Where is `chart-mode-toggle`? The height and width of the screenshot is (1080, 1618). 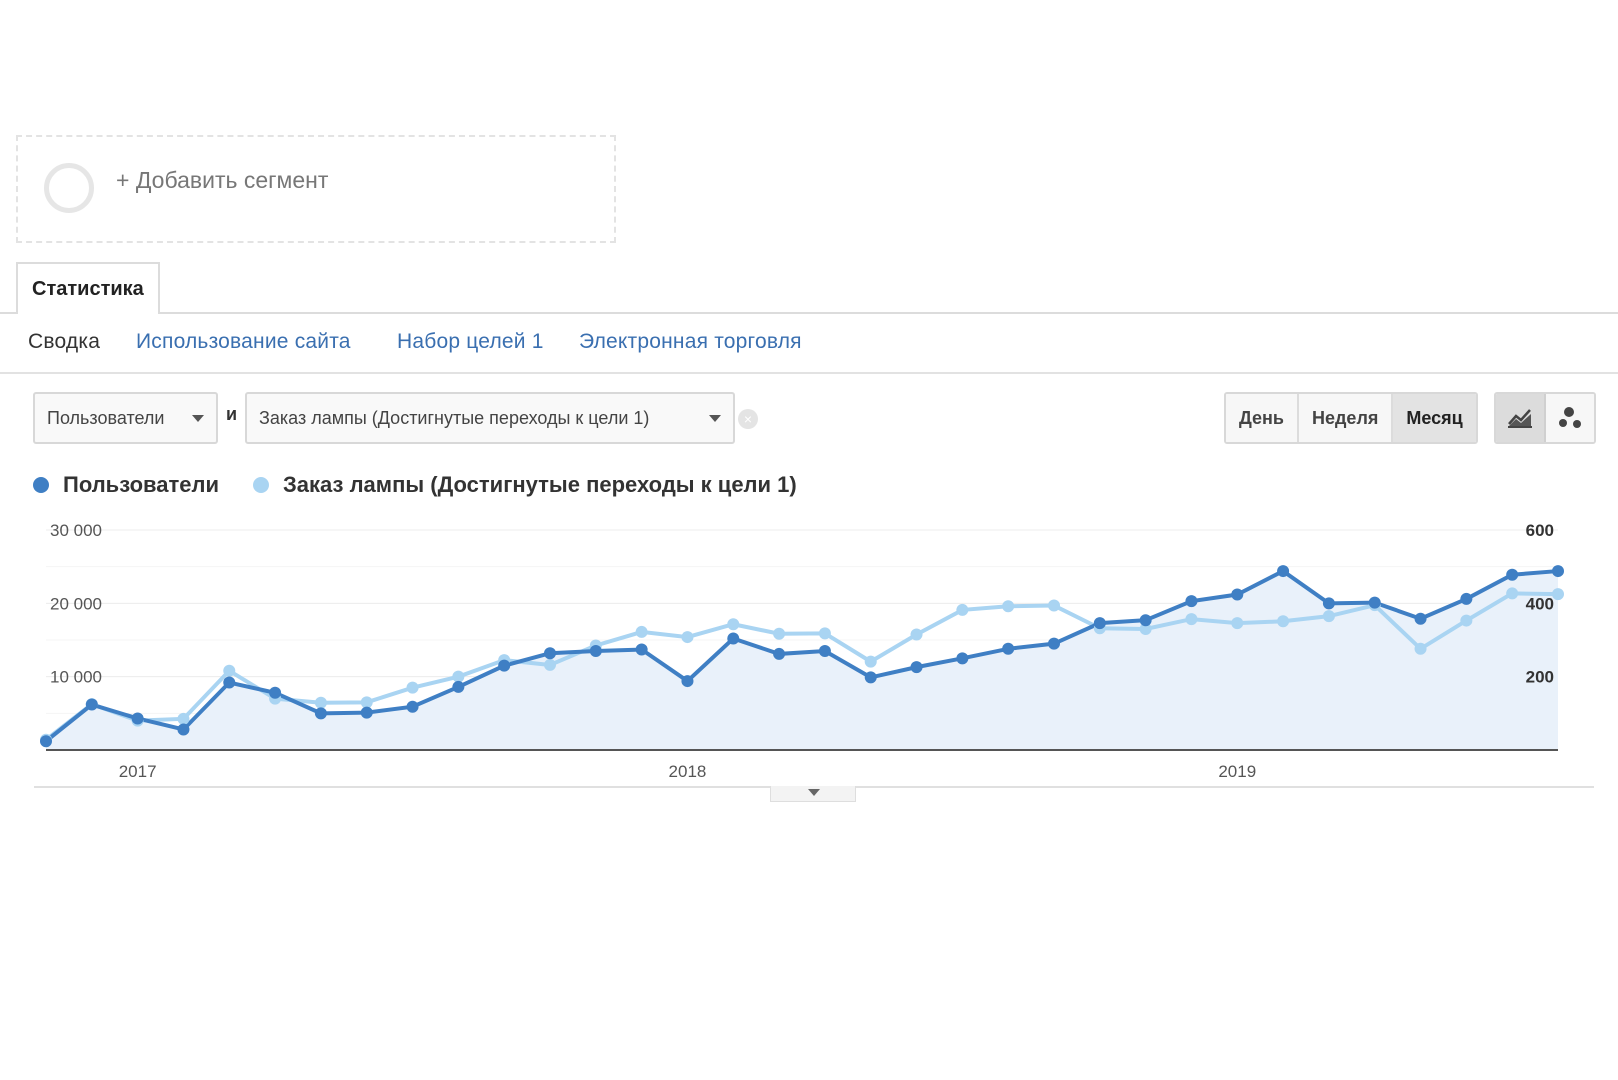 chart-mode-toggle is located at coordinates (1545, 418).